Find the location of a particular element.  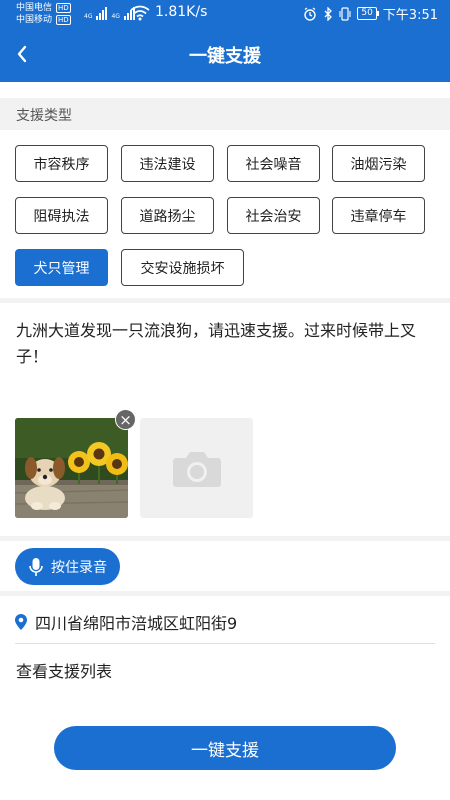

page-title: 一键支援 is located at coordinates (225, 56).